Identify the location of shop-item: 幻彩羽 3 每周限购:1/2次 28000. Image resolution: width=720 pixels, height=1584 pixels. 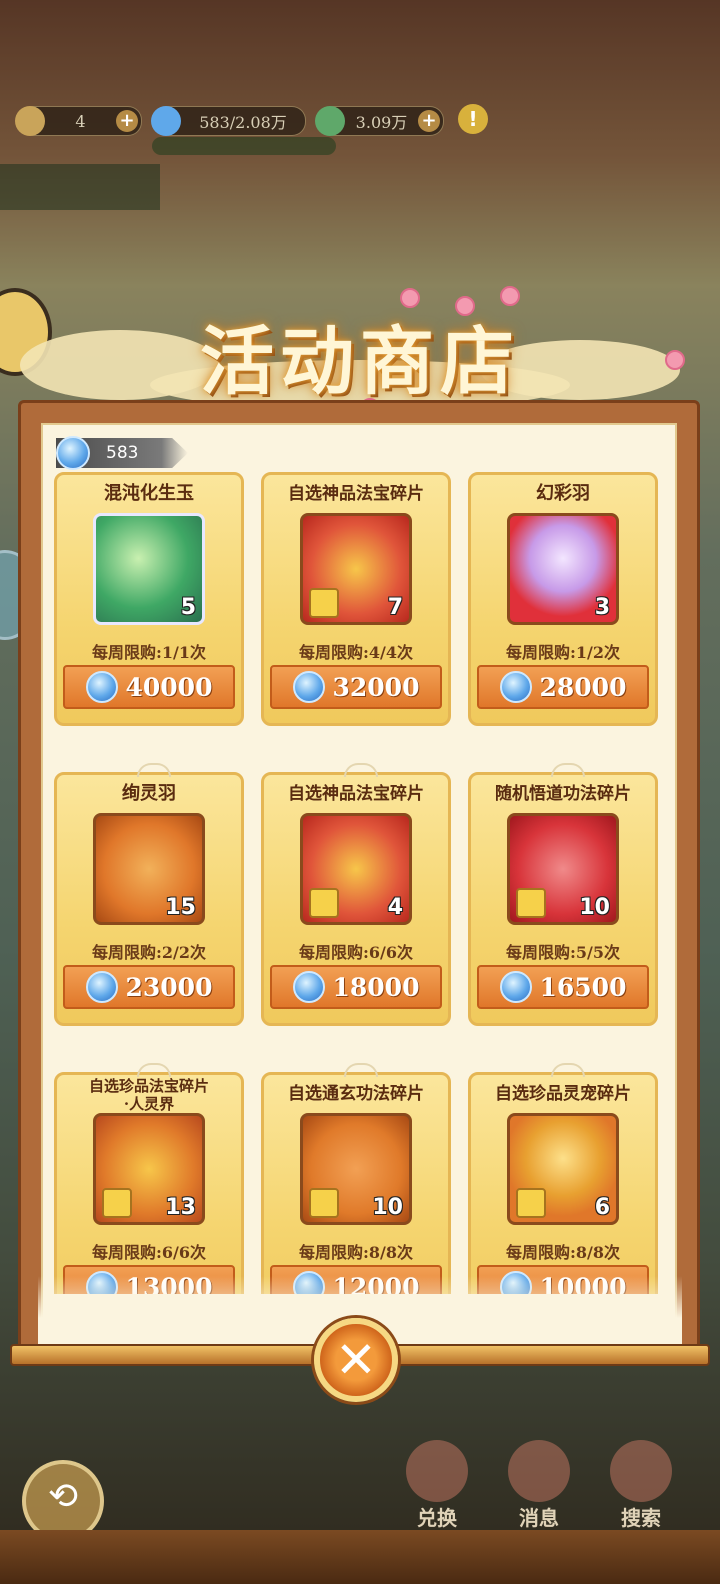
(563, 599).